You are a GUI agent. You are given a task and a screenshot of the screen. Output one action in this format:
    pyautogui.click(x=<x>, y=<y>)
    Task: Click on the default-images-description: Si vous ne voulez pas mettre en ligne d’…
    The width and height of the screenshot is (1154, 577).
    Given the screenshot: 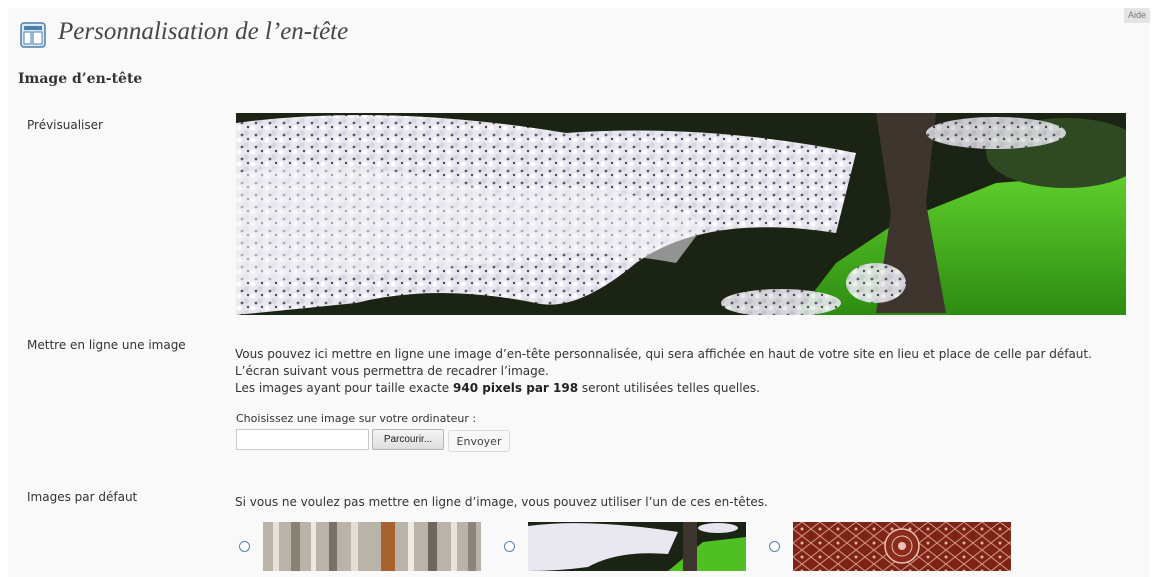 What is the action you would take?
    pyautogui.click(x=501, y=502)
    